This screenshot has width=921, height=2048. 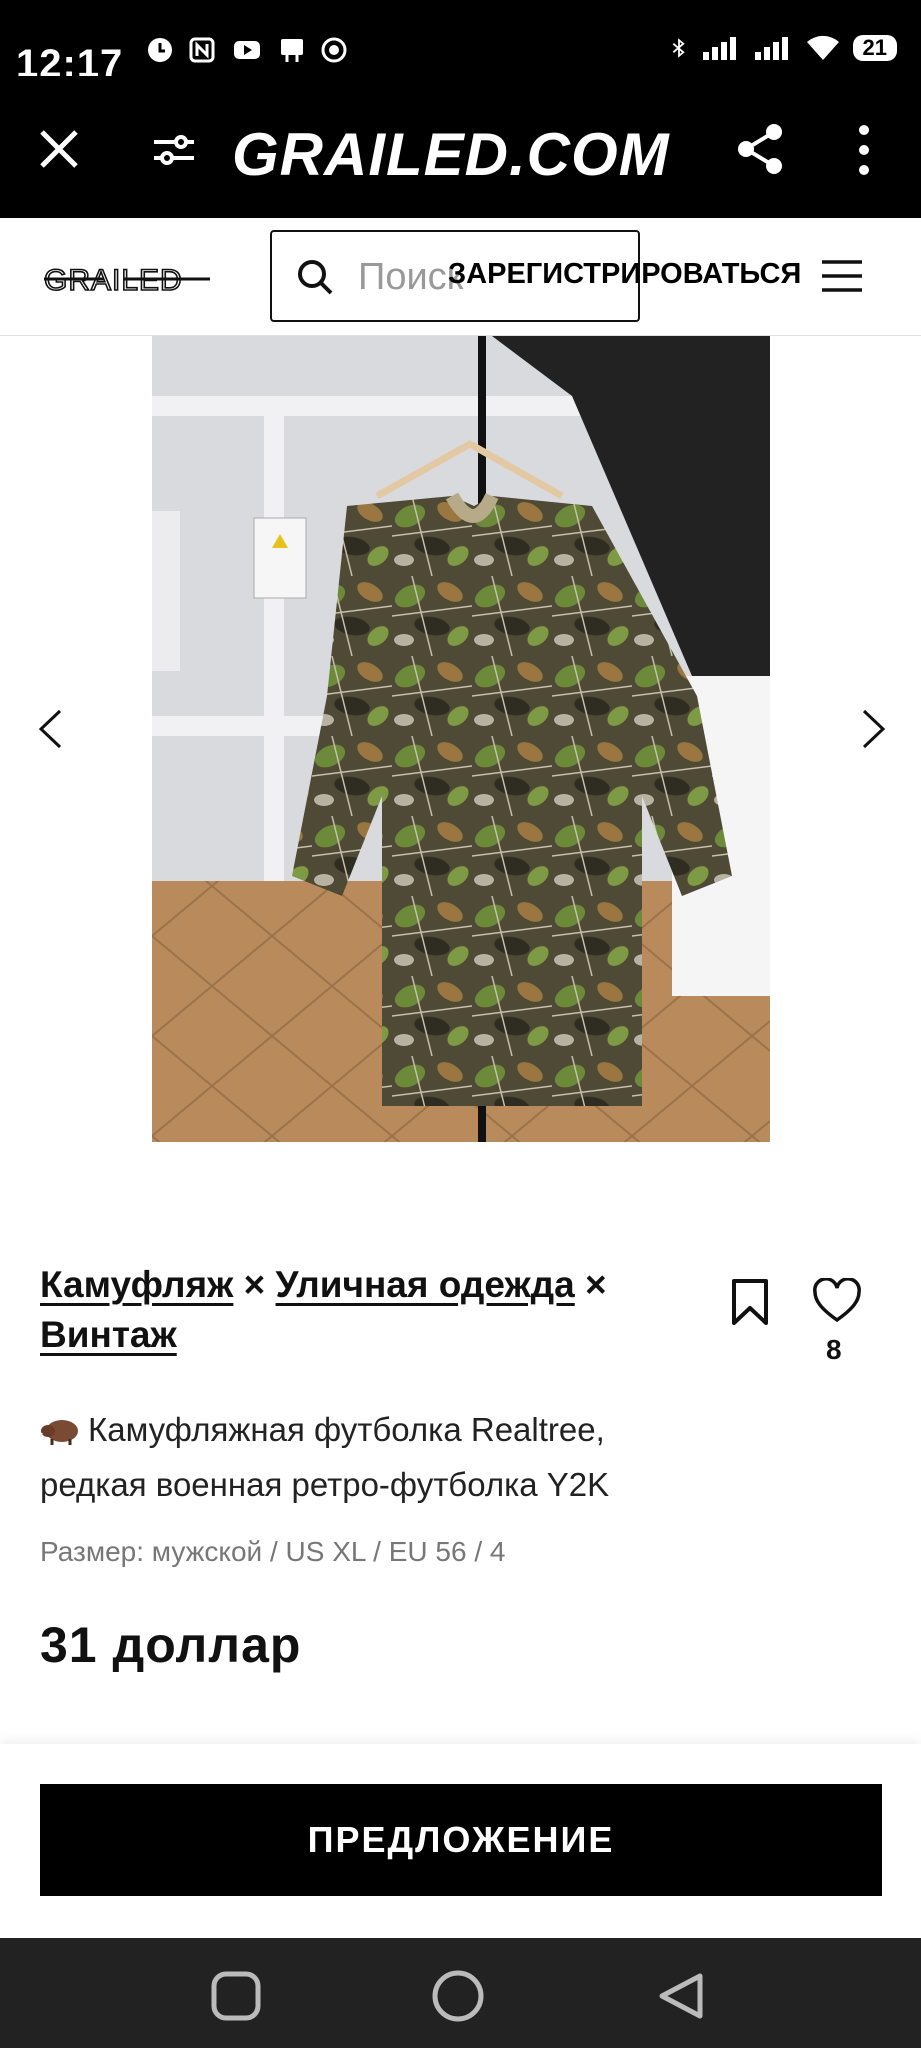 I want to click on share-icon, so click(x=760, y=149).